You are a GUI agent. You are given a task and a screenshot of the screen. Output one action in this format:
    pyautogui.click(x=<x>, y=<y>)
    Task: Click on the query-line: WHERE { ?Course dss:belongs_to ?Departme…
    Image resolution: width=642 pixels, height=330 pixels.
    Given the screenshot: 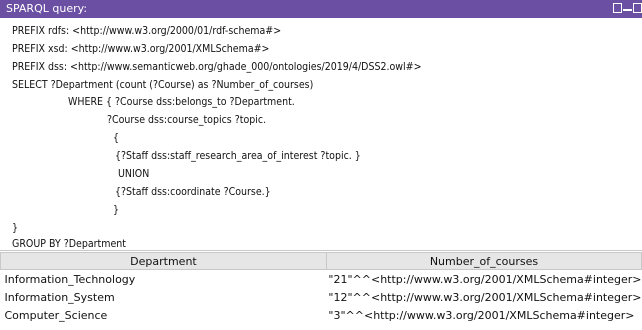 What is the action you would take?
    pyautogui.click(x=181, y=101)
    